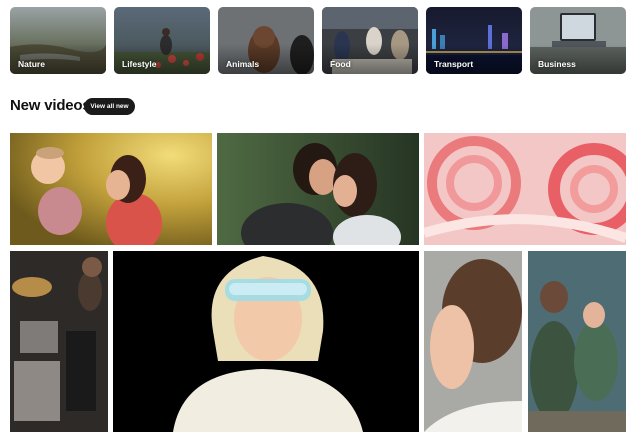 The width and height of the screenshot is (640, 444). What do you see at coordinates (243, 64) in the screenshot?
I see `category-label: Animals` at bounding box center [243, 64].